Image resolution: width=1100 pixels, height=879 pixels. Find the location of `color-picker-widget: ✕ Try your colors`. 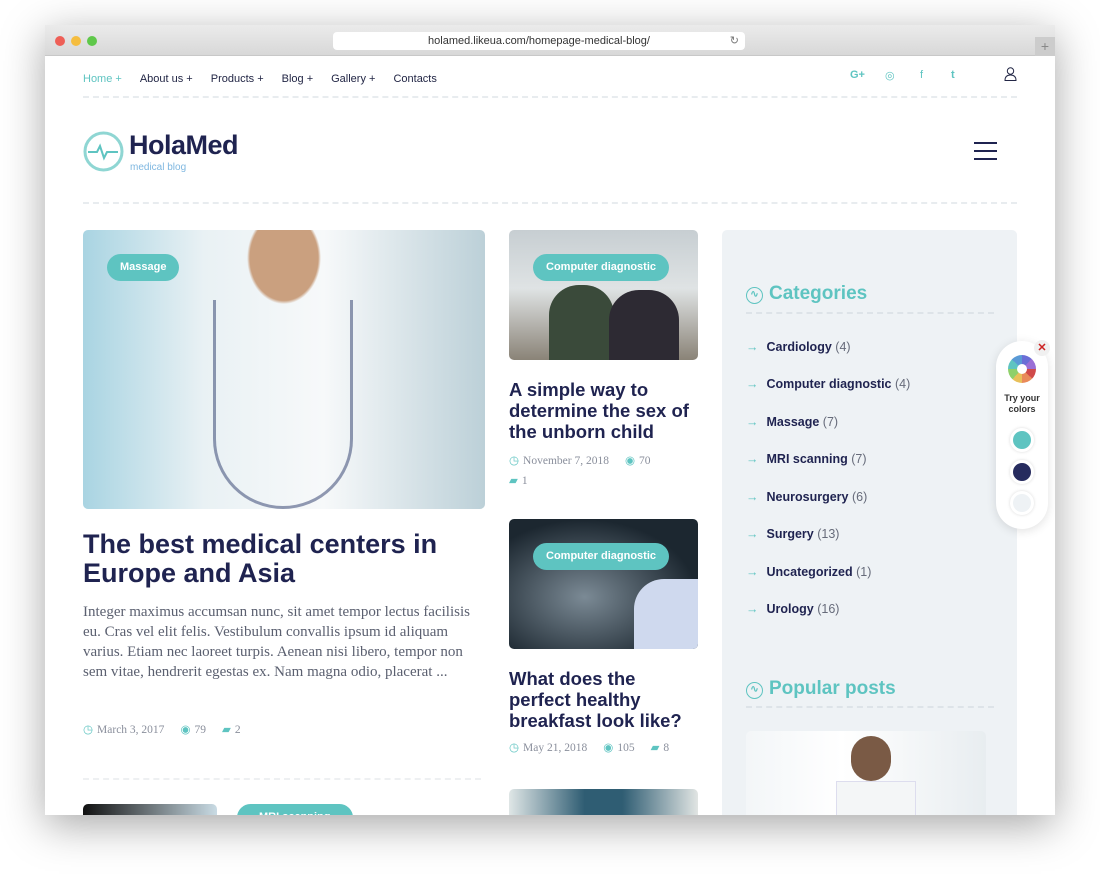

color-picker-widget: ✕ Try your colors is located at coordinates (1023, 434).